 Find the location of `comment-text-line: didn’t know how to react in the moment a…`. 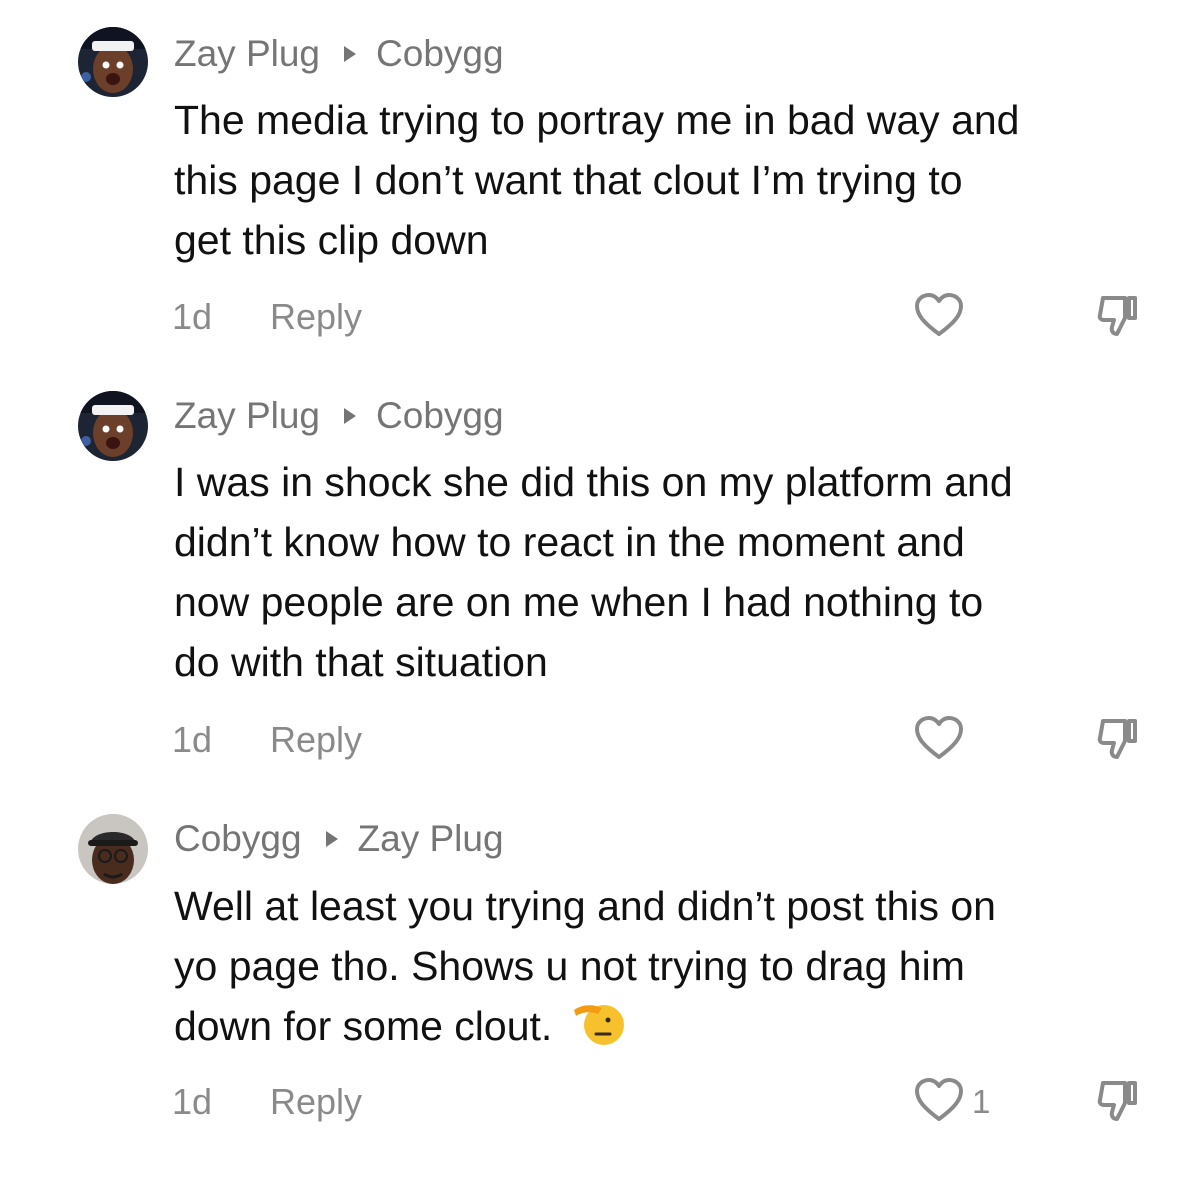

comment-text-line: didn’t know how to react in the moment a… is located at coordinates (569, 542).